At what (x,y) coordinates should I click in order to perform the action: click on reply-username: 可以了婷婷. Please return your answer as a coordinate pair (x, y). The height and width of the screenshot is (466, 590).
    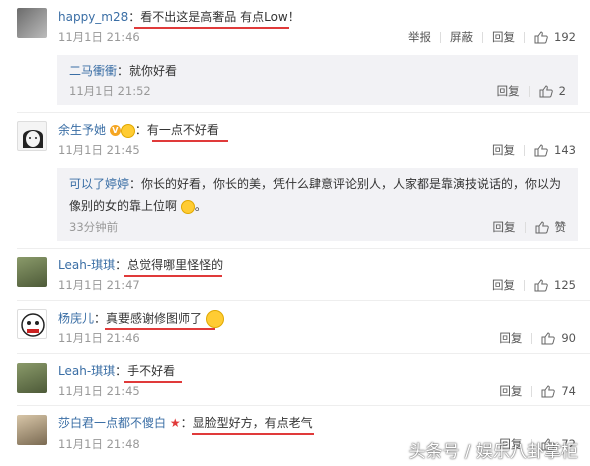
    Looking at the image, I should click on (99, 184).